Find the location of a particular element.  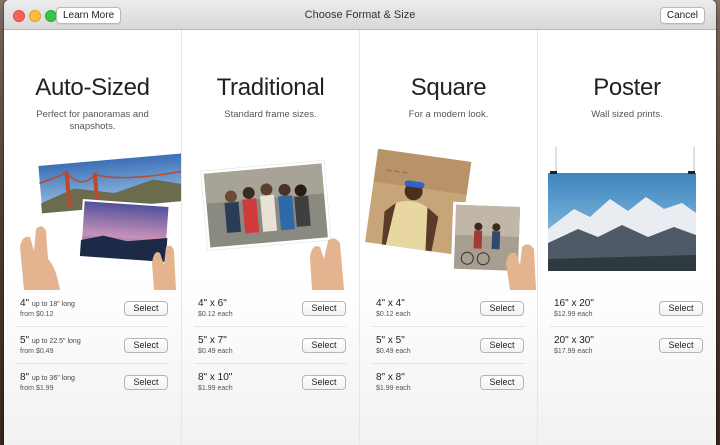

size-label: 8" up to 36" long is located at coordinates (47, 377).